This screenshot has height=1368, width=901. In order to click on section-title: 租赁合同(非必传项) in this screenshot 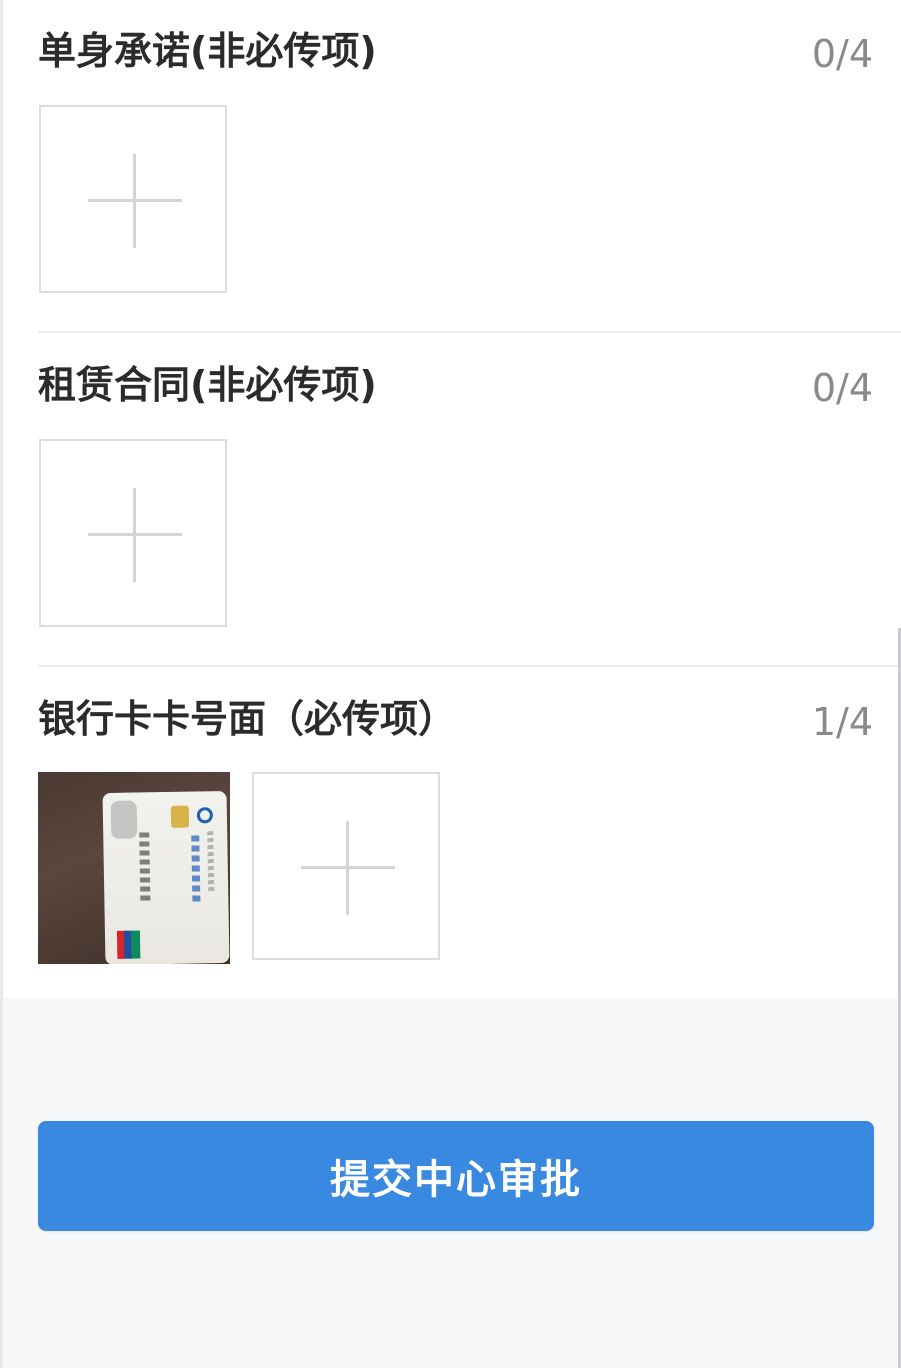, I will do `click(207, 385)`.